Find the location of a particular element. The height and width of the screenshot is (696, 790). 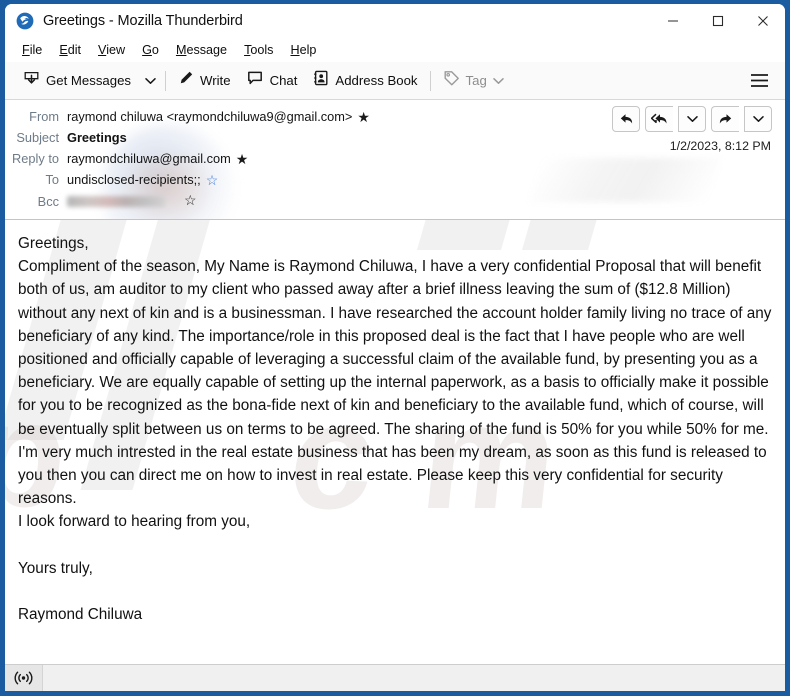

reply-all-dropdown is located at coordinates (692, 119).